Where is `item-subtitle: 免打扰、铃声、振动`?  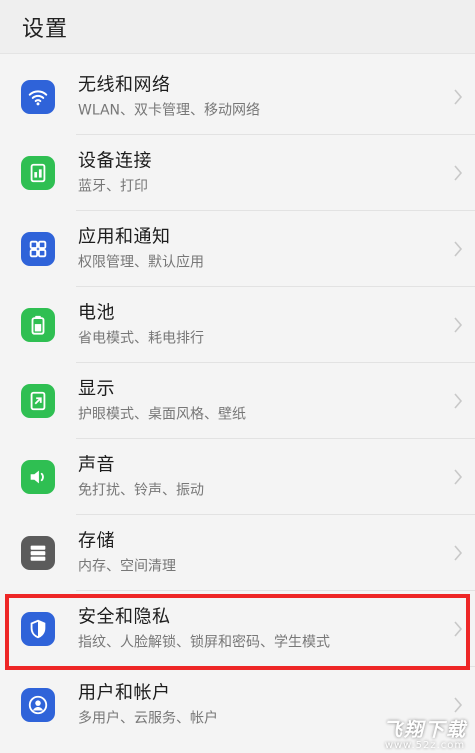
item-subtitle: 免打扰、铃声、振动 is located at coordinates (141, 490).